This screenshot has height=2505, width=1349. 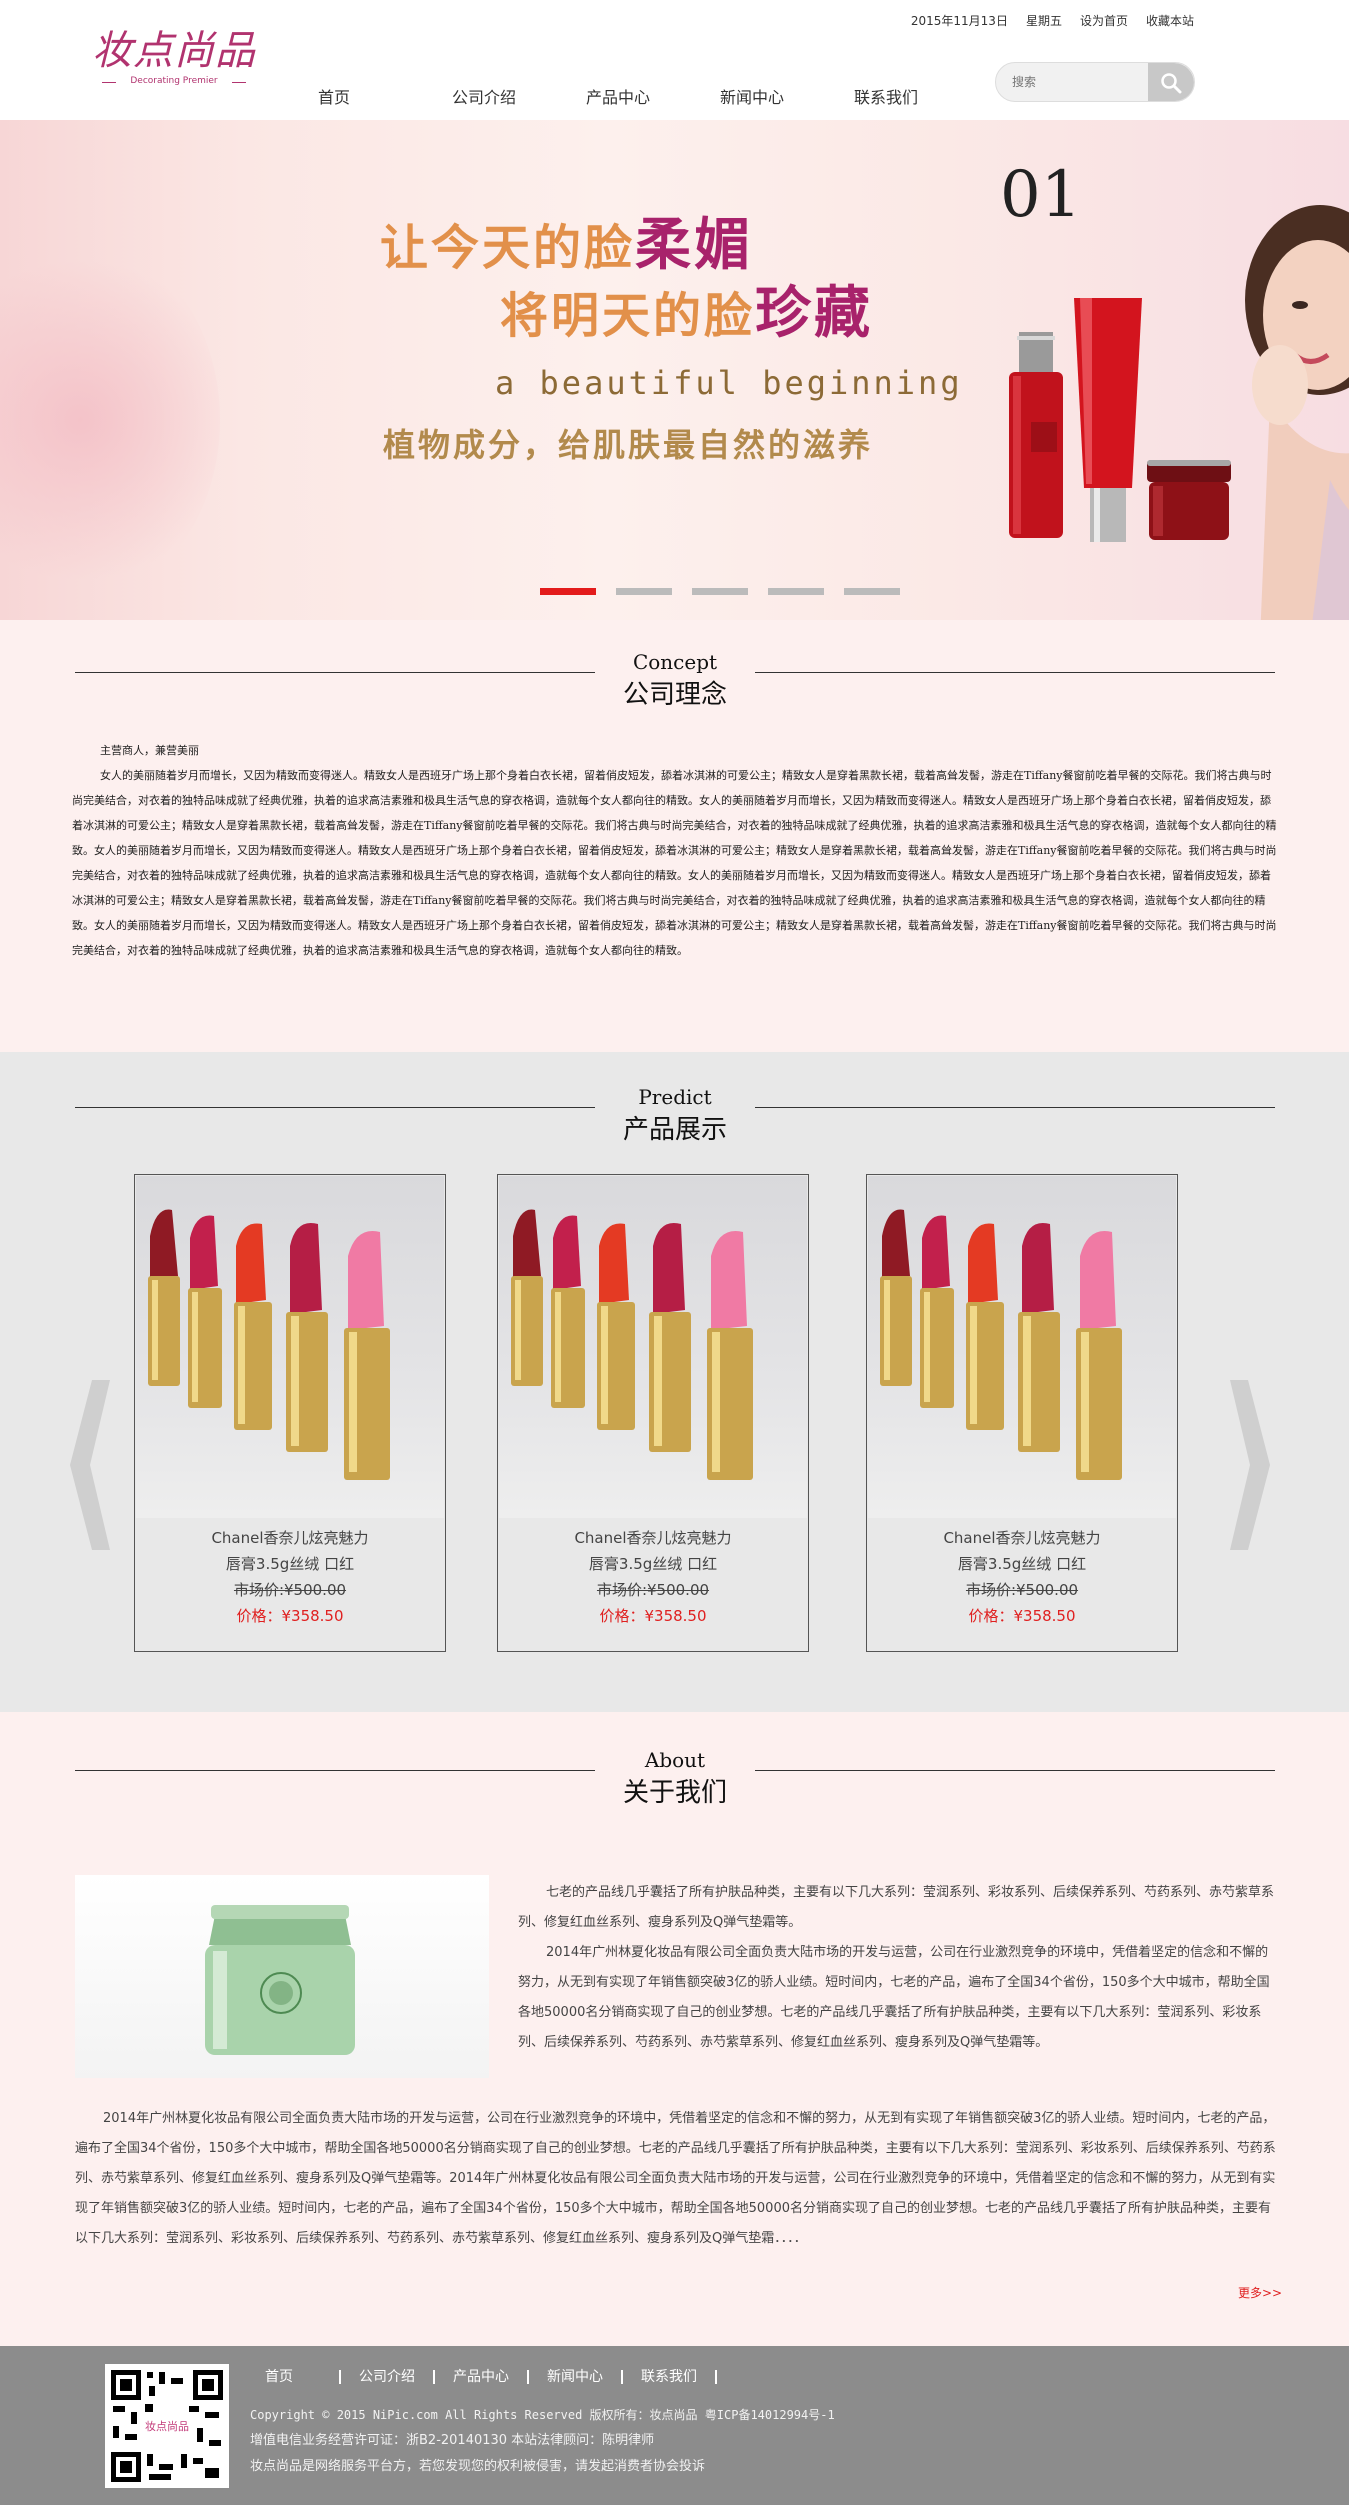 What do you see at coordinates (1036, 435) in the screenshot?
I see `serum-bottle-image` at bounding box center [1036, 435].